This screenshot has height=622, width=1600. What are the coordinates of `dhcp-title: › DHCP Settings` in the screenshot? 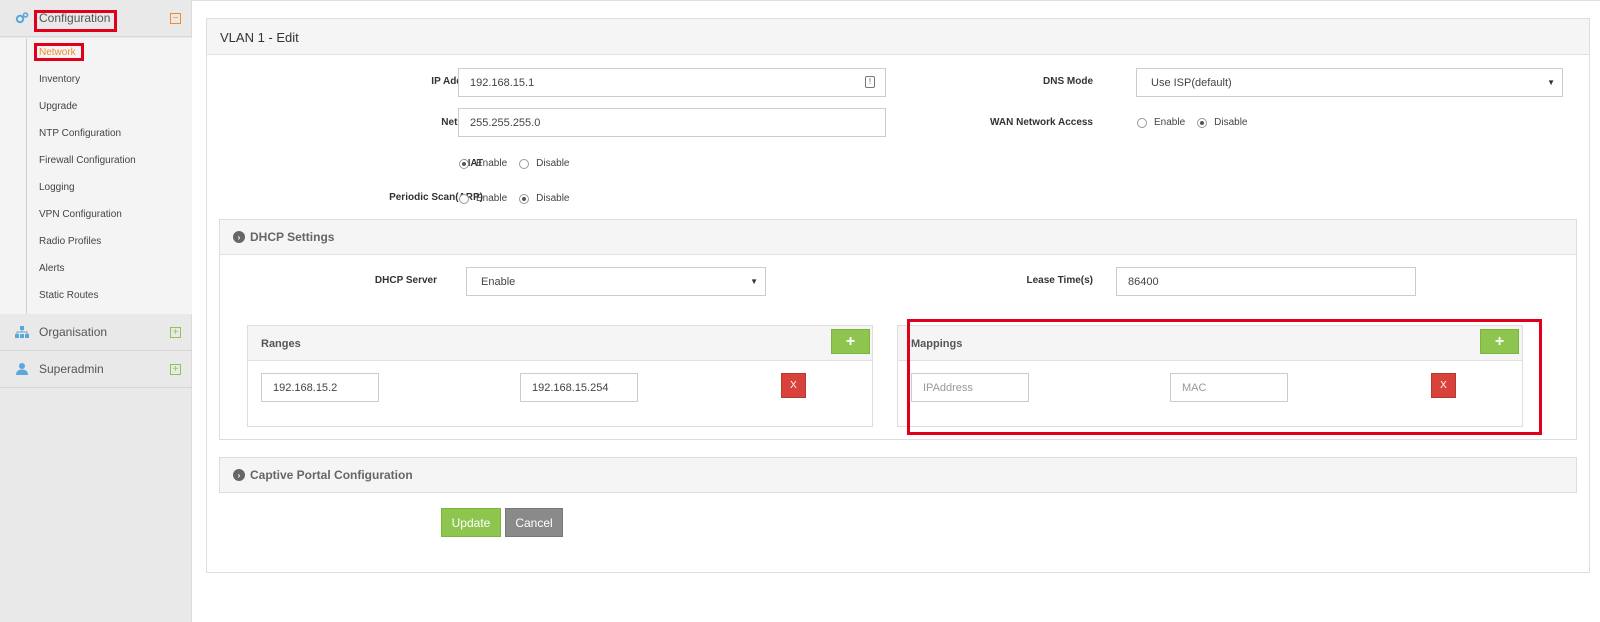 It's located at (283, 237).